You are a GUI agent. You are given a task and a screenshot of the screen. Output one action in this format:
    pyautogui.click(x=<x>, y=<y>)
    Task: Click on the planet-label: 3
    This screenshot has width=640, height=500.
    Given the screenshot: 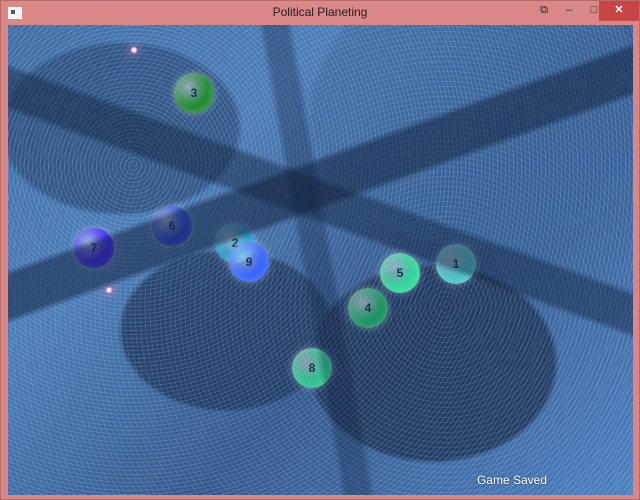 What is the action you would take?
    pyautogui.click(x=194, y=93)
    